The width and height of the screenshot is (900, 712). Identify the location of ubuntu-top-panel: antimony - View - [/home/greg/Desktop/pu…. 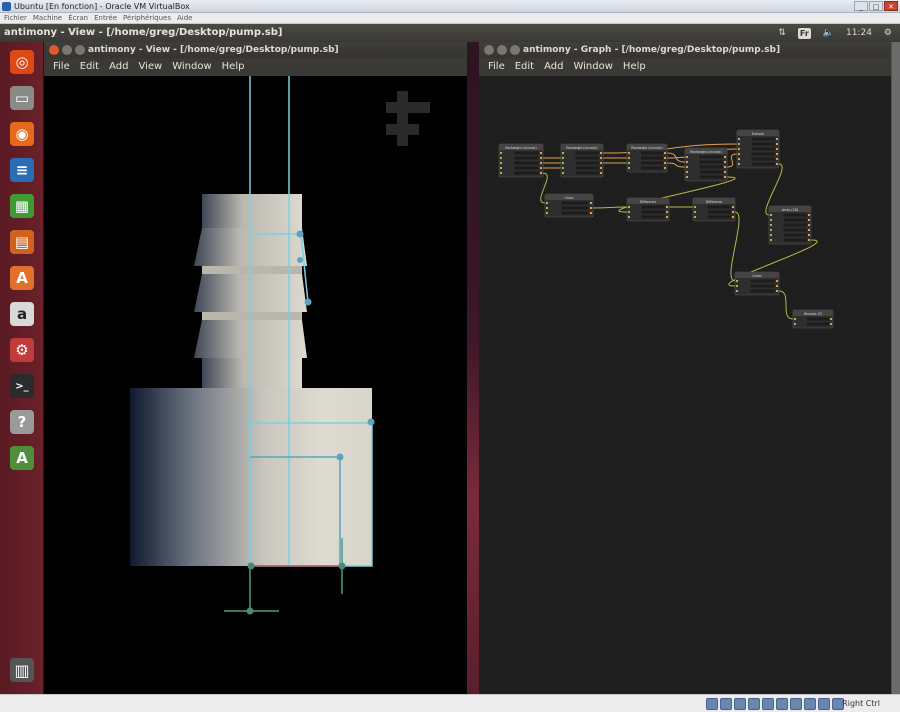
(450, 33).